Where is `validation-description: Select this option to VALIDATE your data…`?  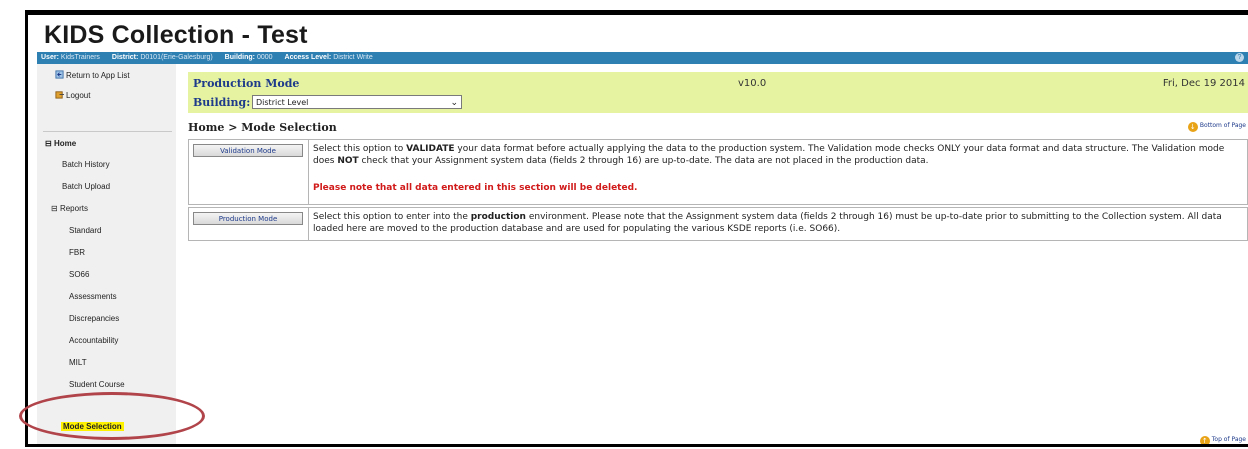 validation-description: Select this option to VALIDATE your data… is located at coordinates (777, 155).